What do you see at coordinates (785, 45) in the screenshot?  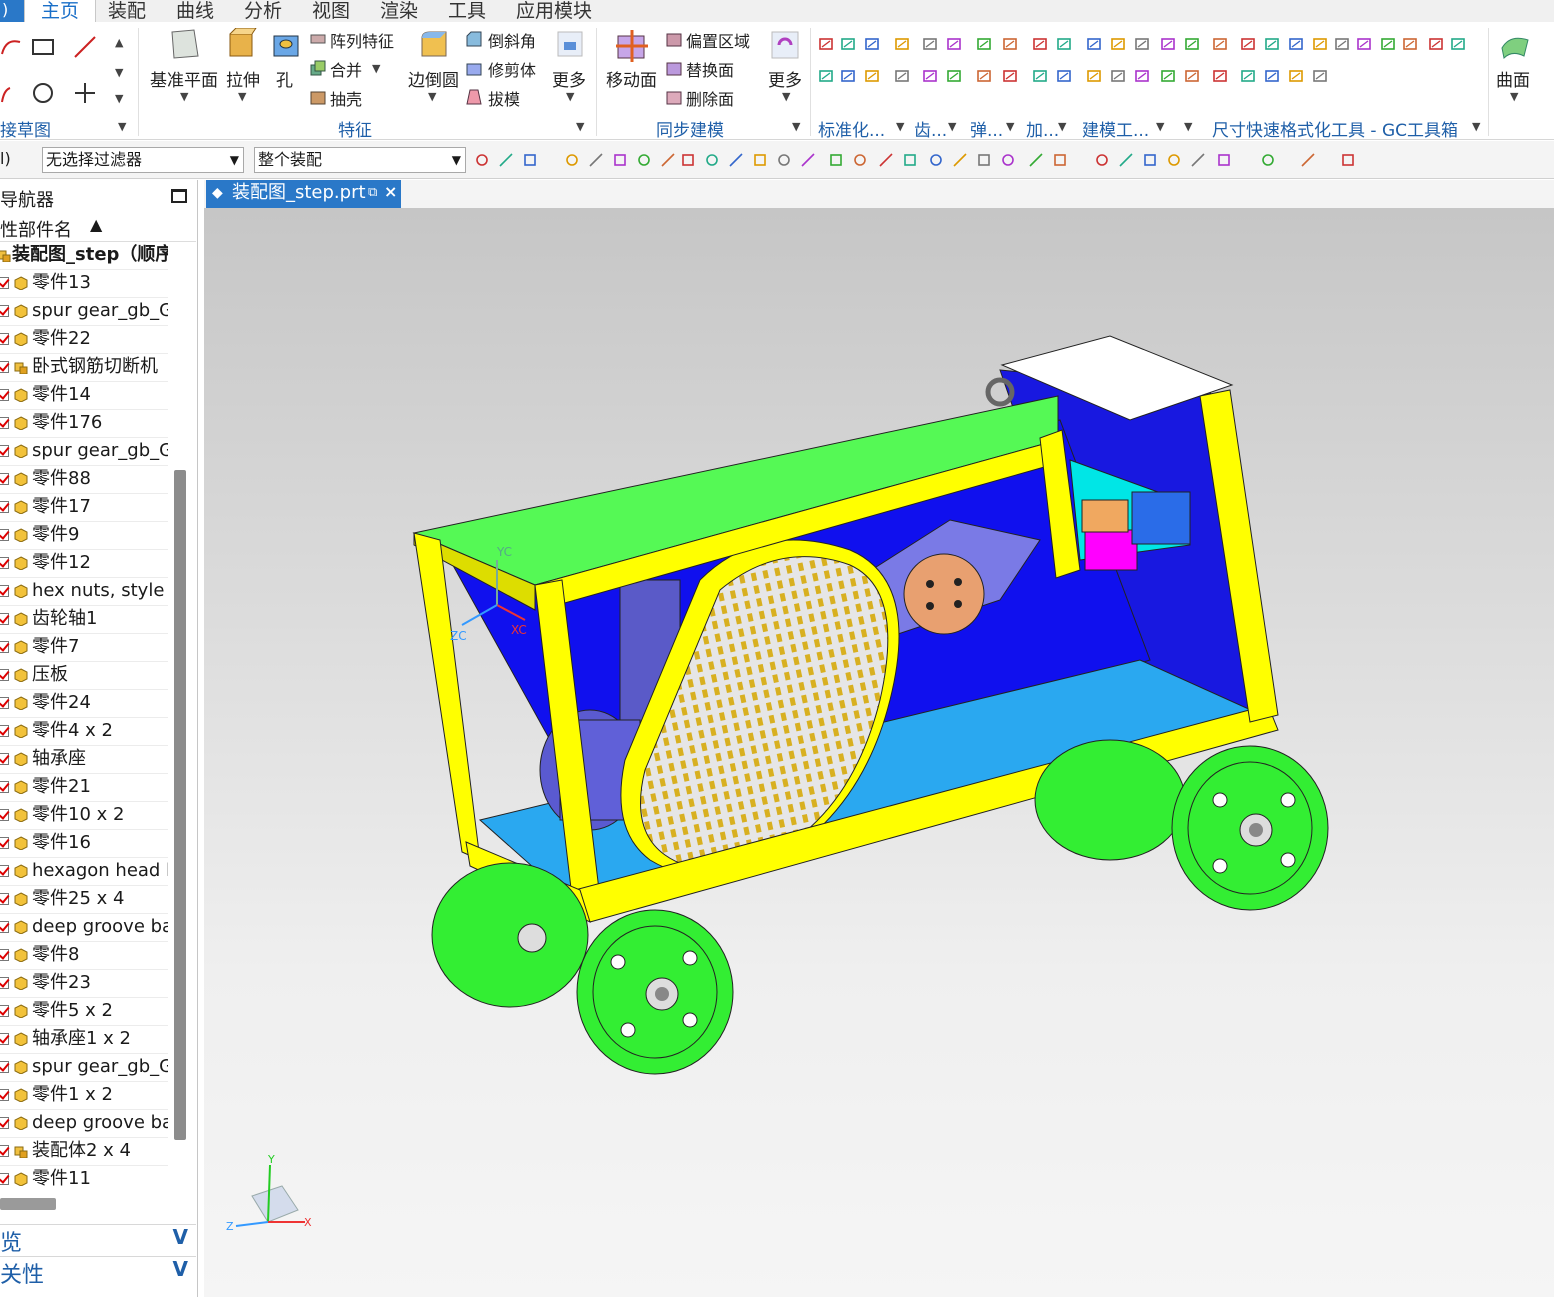 I see `more-sync-icon` at bounding box center [785, 45].